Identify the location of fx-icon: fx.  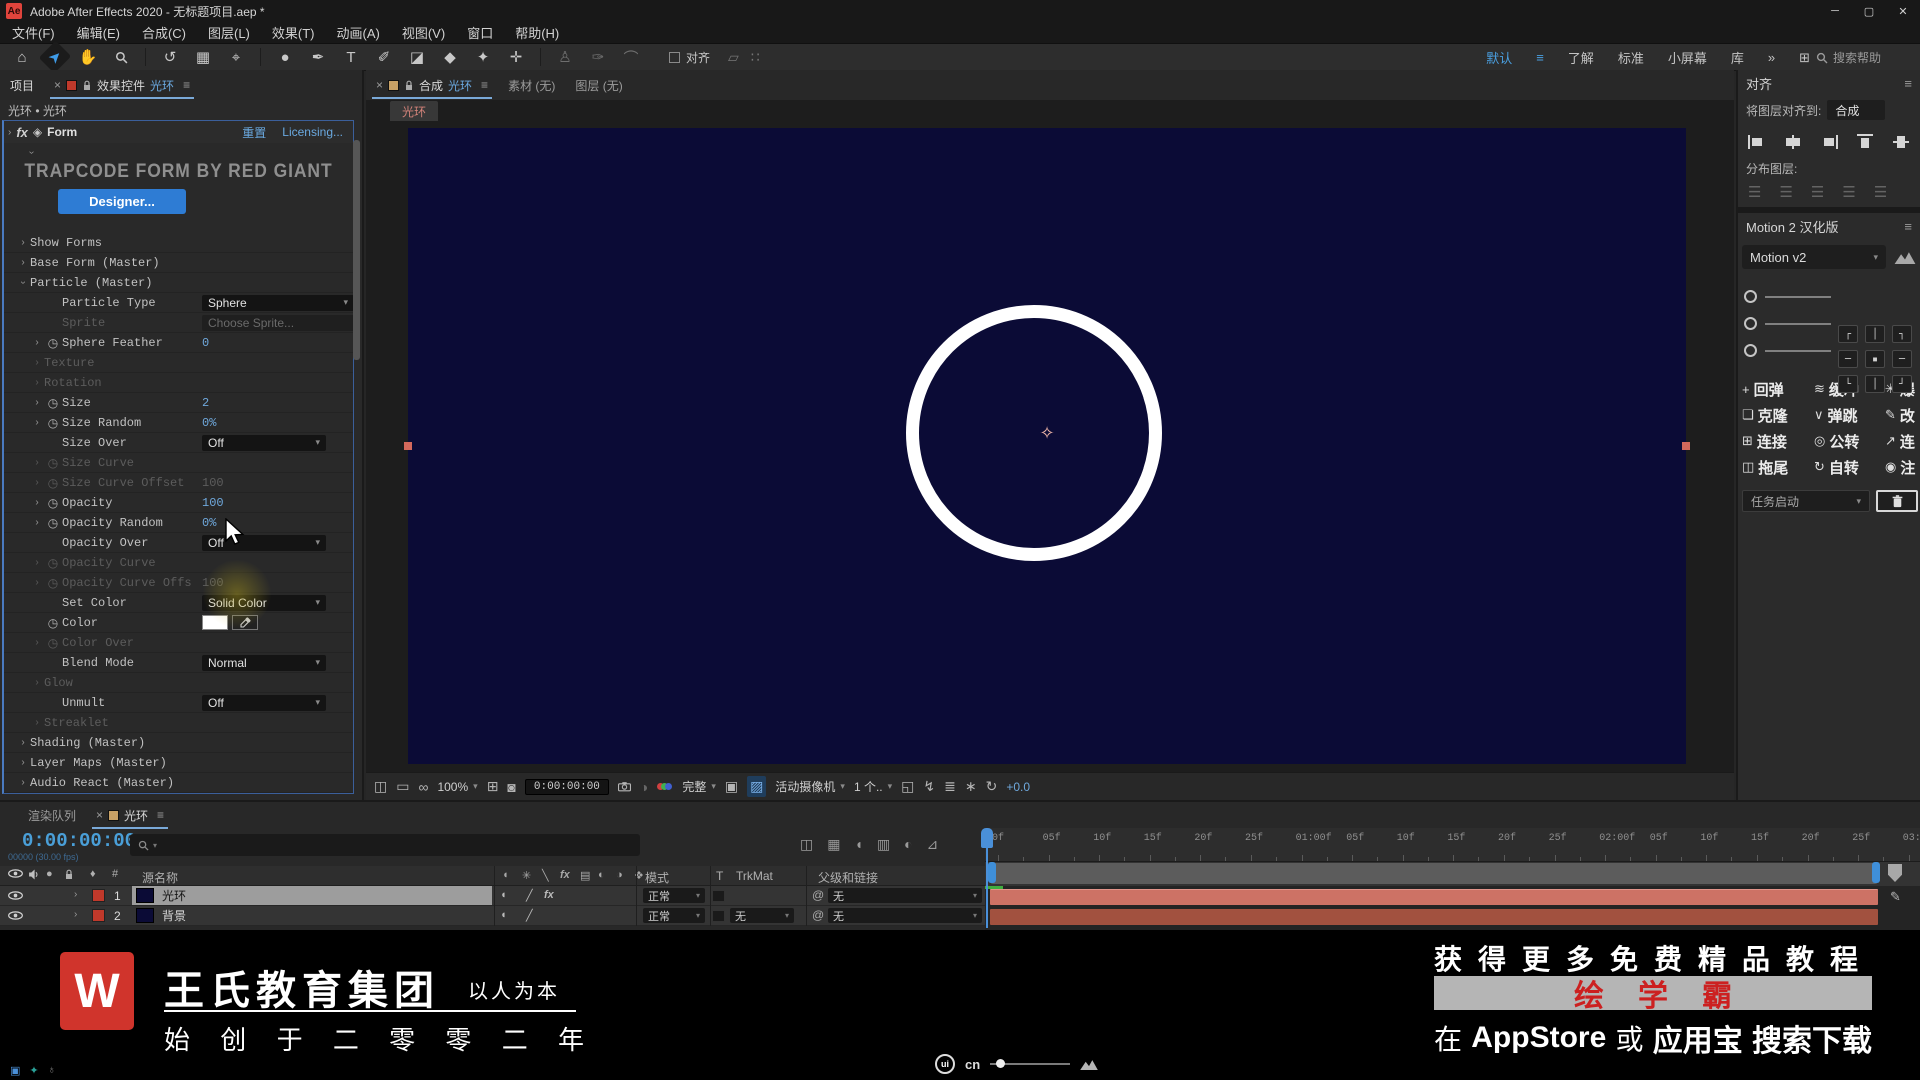
(565, 875).